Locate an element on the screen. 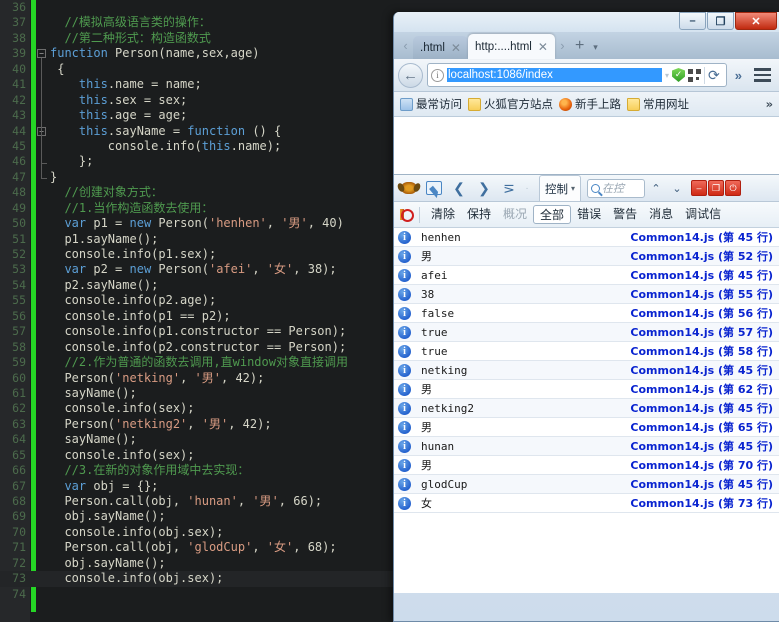 The image size is (779, 622). code-line: 41 this.name = name; is located at coordinates (200, 84).